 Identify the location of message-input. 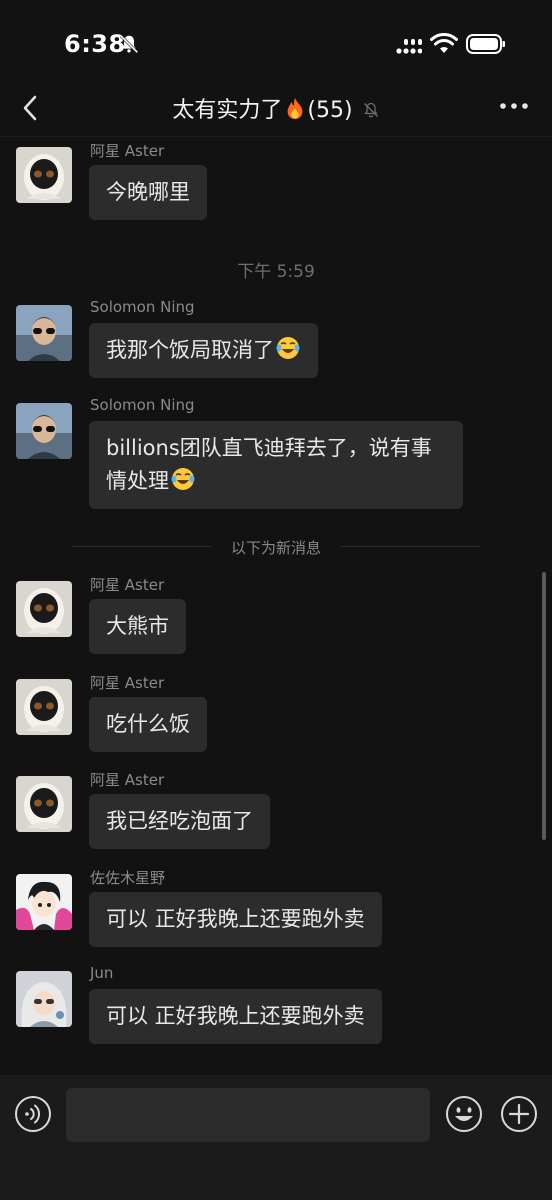
(248, 1115).